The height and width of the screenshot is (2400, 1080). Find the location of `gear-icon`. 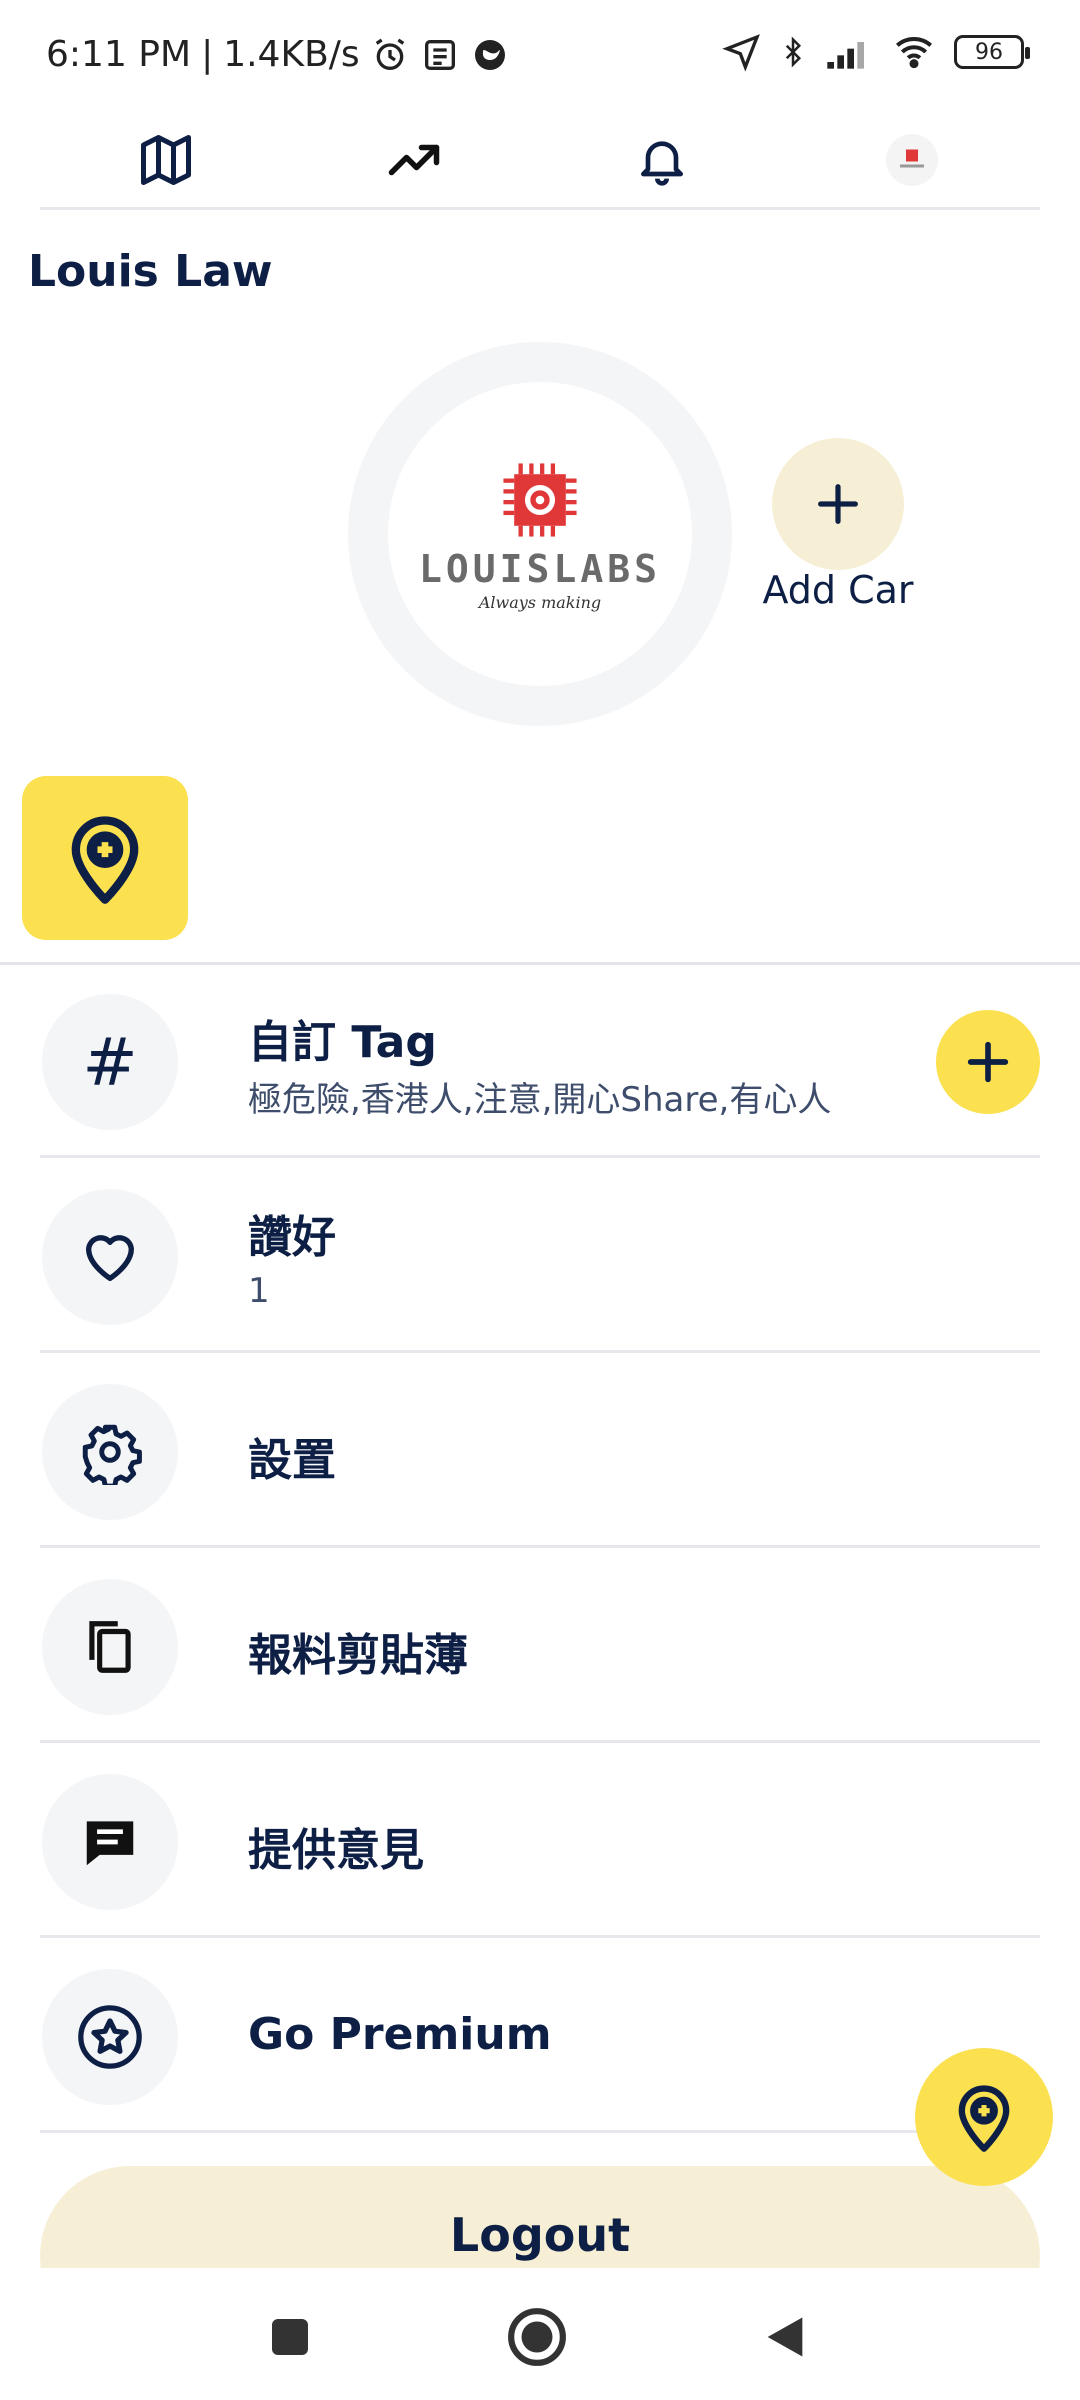

gear-icon is located at coordinates (110, 1452).